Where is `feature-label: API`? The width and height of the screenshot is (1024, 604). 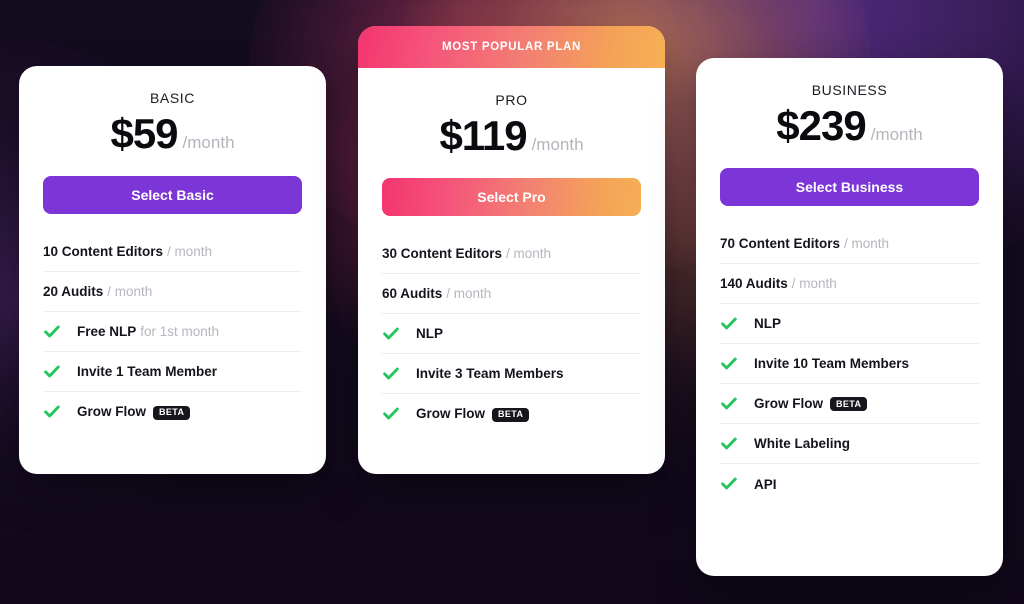
feature-label: API is located at coordinates (765, 484).